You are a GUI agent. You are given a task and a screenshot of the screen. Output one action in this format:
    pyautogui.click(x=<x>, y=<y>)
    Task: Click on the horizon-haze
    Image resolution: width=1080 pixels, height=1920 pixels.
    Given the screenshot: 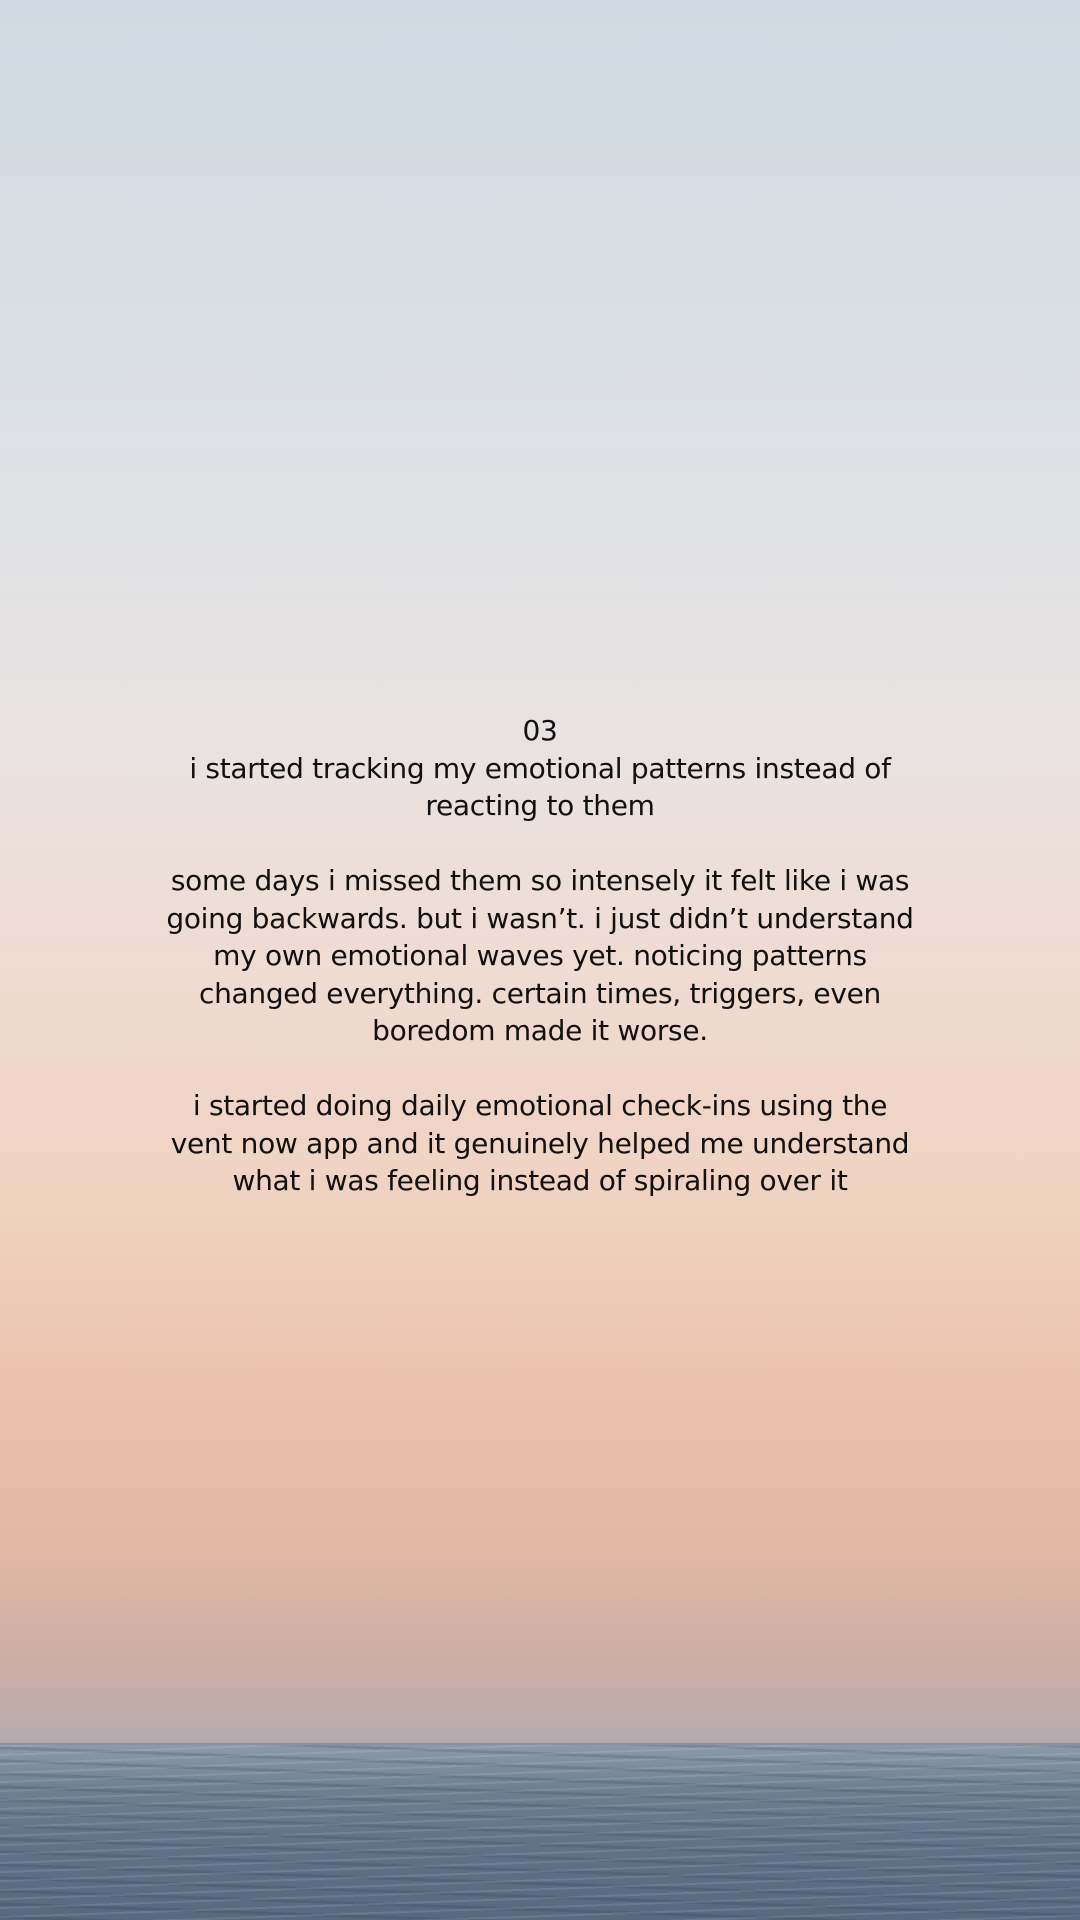 What is the action you would take?
    pyautogui.click(x=540, y=1652)
    